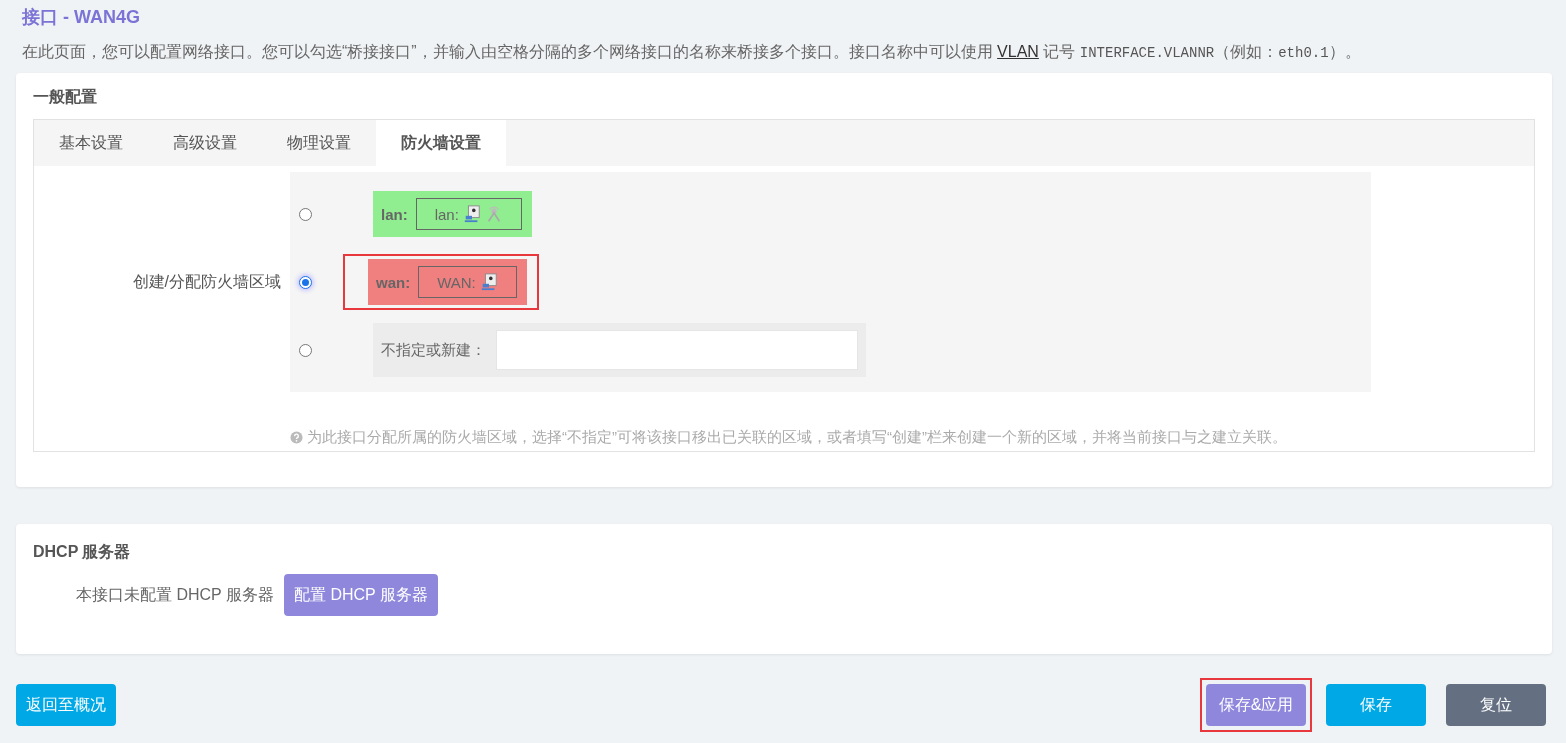  I want to click on zone-name: lan:, so click(394, 214).